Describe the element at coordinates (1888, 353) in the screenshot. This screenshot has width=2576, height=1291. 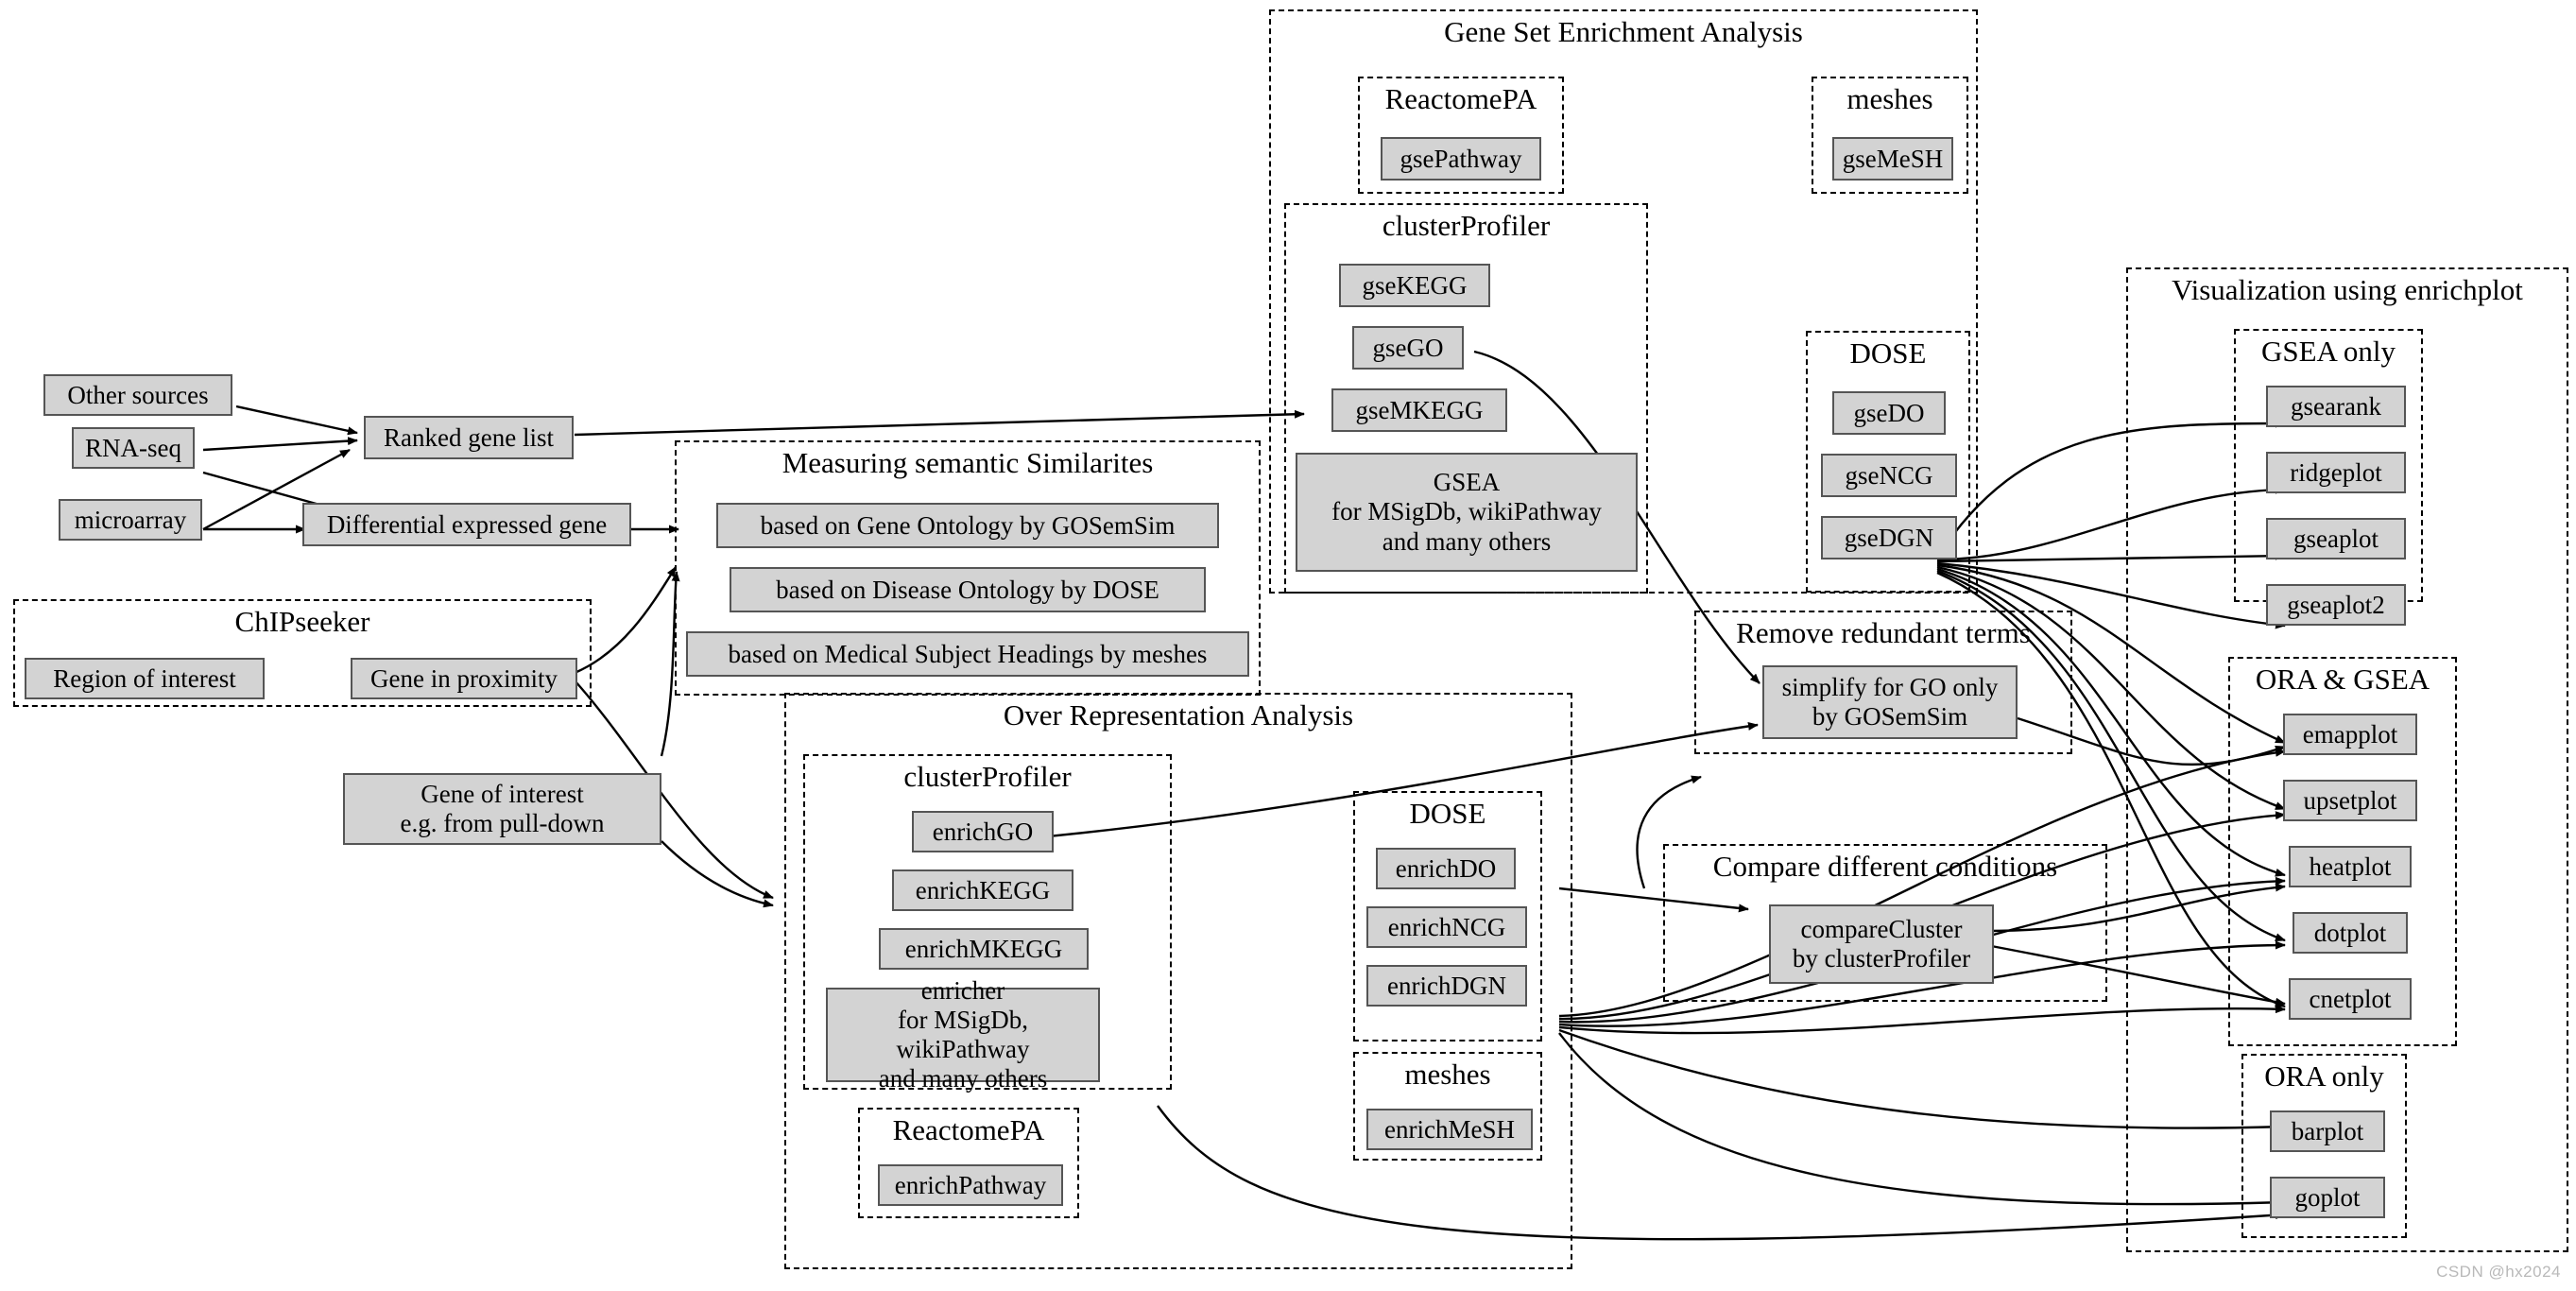
I see `gsea-dose-title: DOSE` at that location.